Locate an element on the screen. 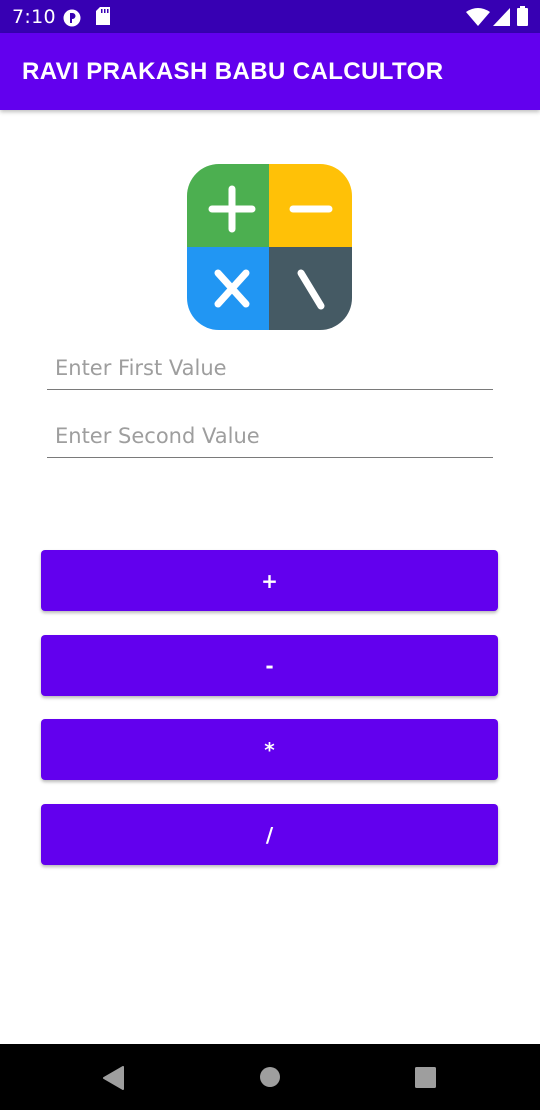 Image resolution: width=540 pixels, height=1110 pixels. app-title: RAVI PRAKASH BABU CALCULTOR is located at coordinates (233, 71).